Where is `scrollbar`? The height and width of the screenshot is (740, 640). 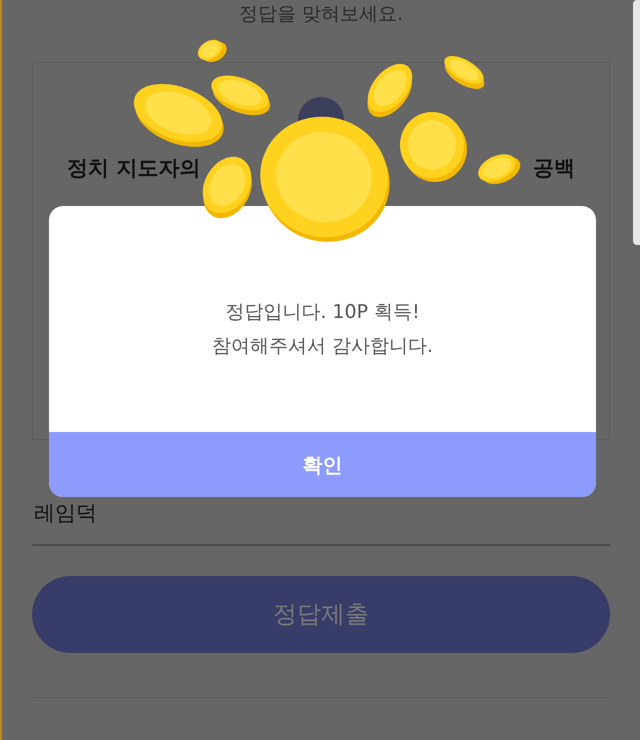 scrollbar is located at coordinates (636, 122).